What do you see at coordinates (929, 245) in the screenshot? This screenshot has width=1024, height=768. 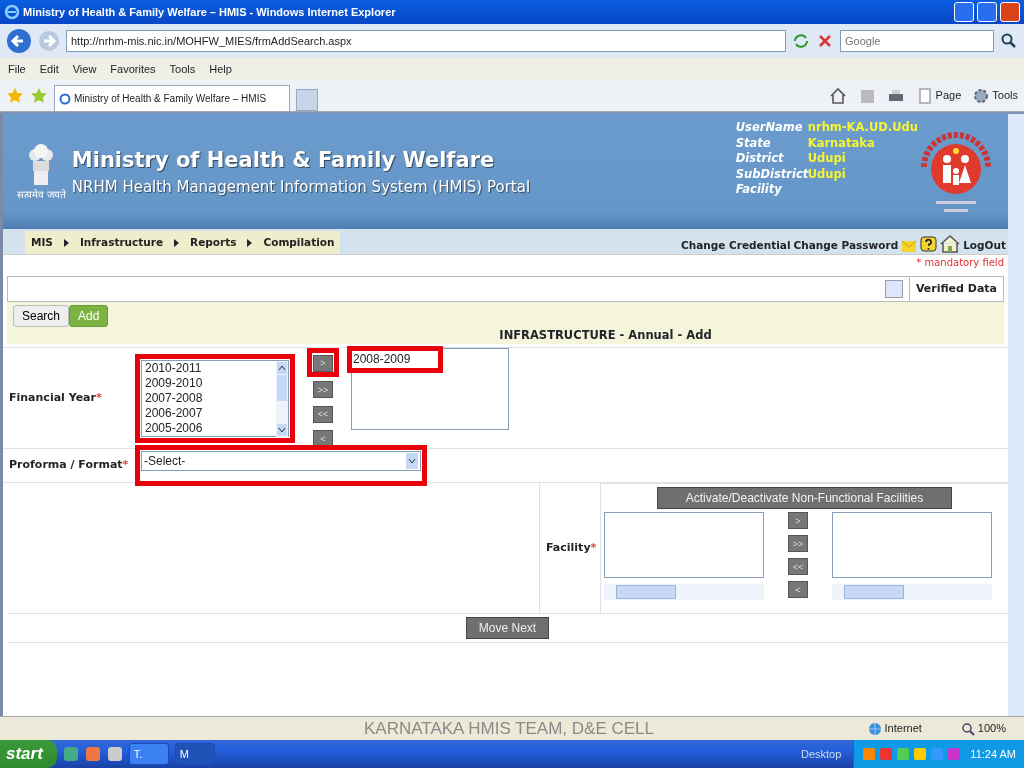 I see `help-icon` at bounding box center [929, 245].